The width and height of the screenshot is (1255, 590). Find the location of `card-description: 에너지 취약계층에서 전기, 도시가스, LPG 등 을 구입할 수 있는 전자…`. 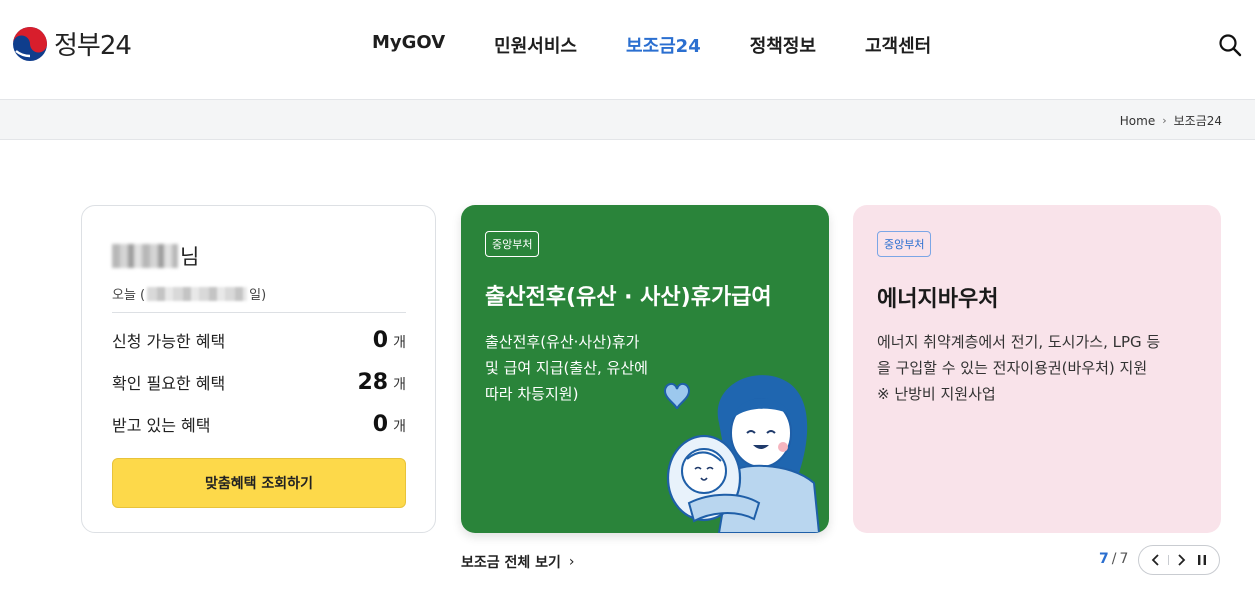

card-description: 에너지 취약계층에서 전기, 도시가스, LPG 등 을 구입할 수 있는 전자… is located at coordinates (1042, 368).